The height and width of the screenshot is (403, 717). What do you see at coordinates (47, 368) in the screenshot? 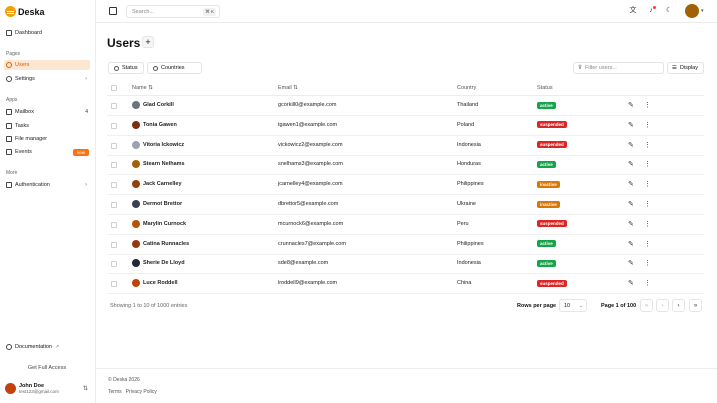
I see `get-full-access-button: Get Full Access` at bounding box center [47, 368].